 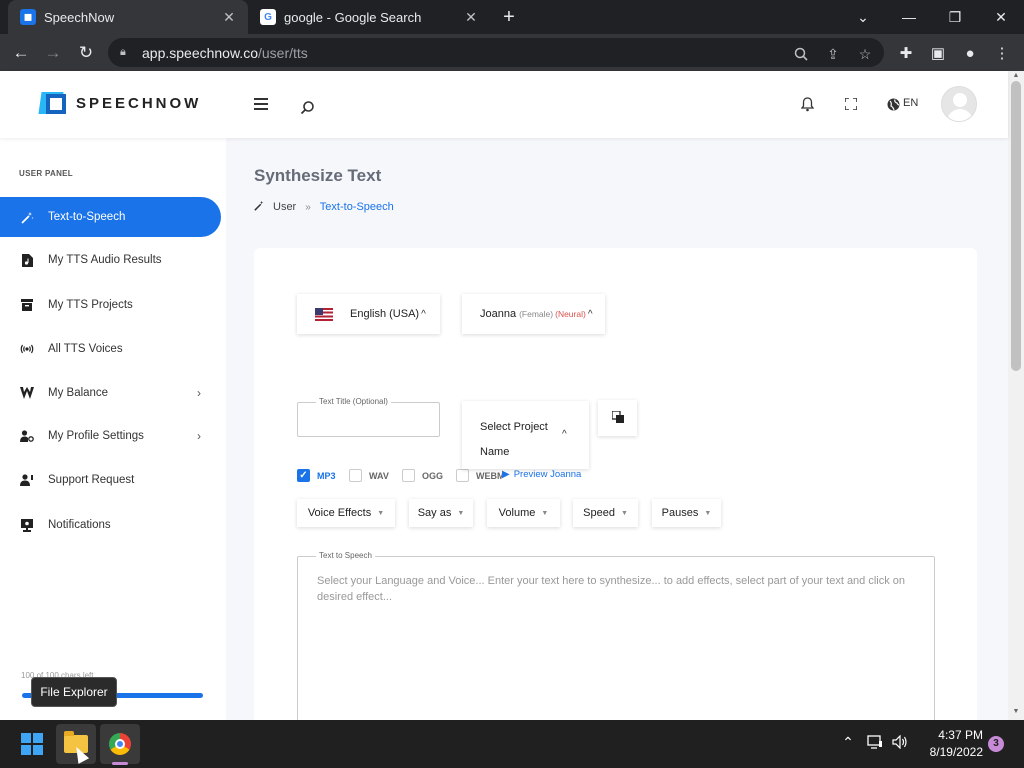 I want to click on project-name-select: Select Project Name ^, so click(x=525, y=435).